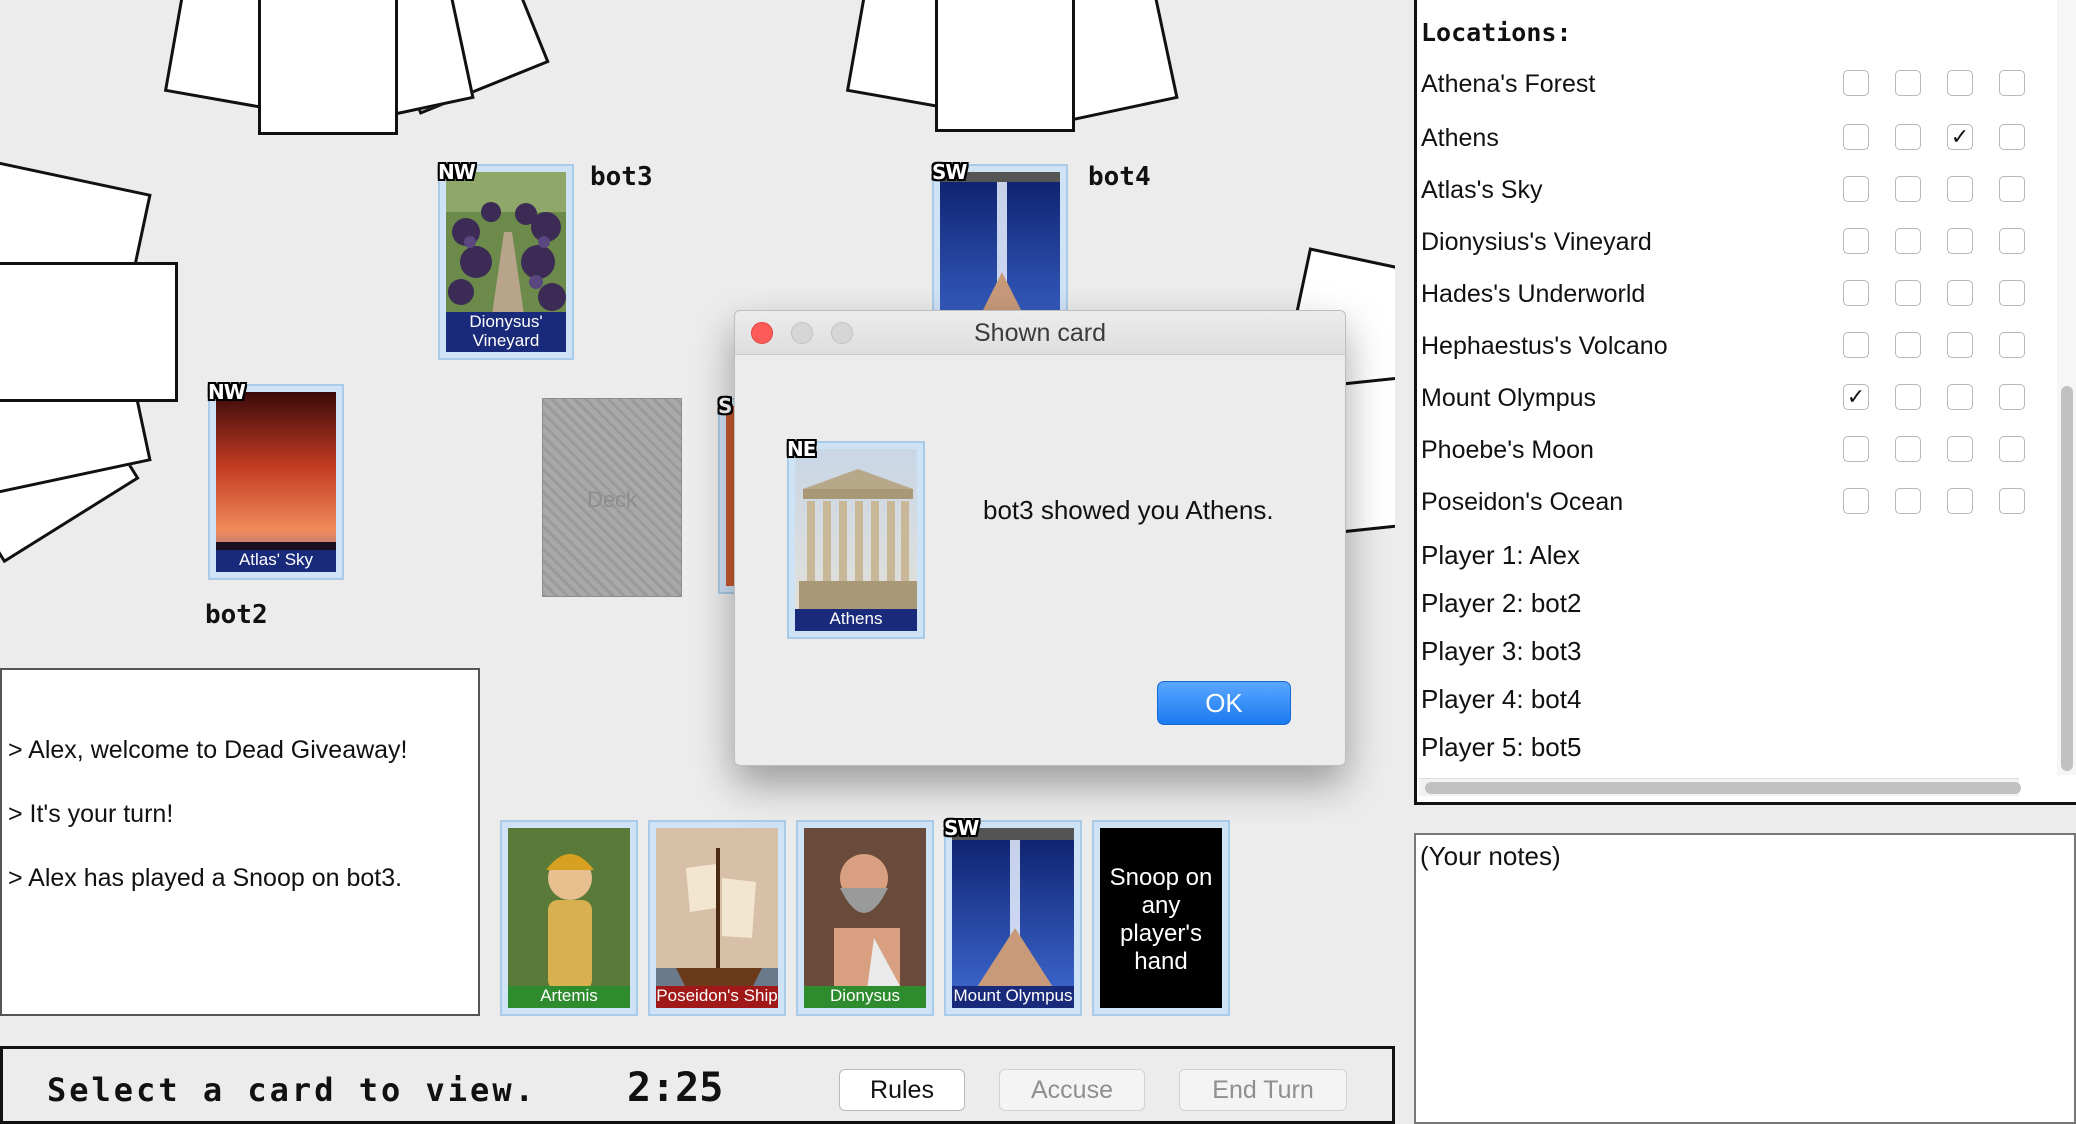 The image size is (2076, 1124). What do you see at coordinates (1501, 651) in the screenshot?
I see `player-entry: Player 3: bot3` at bounding box center [1501, 651].